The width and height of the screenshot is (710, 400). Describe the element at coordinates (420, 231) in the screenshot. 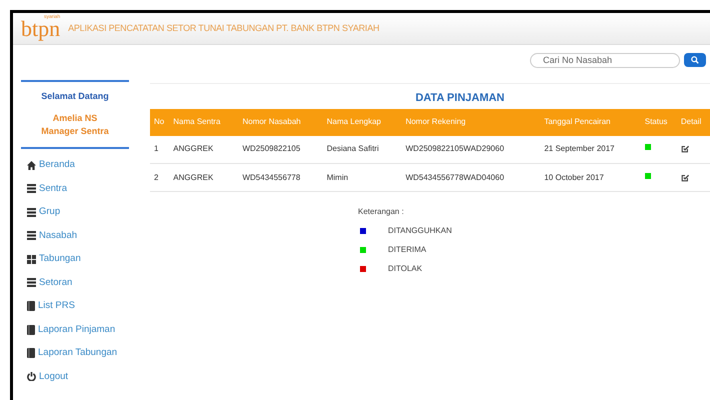

I see `legend-label: DITANGGUHKAN` at that location.